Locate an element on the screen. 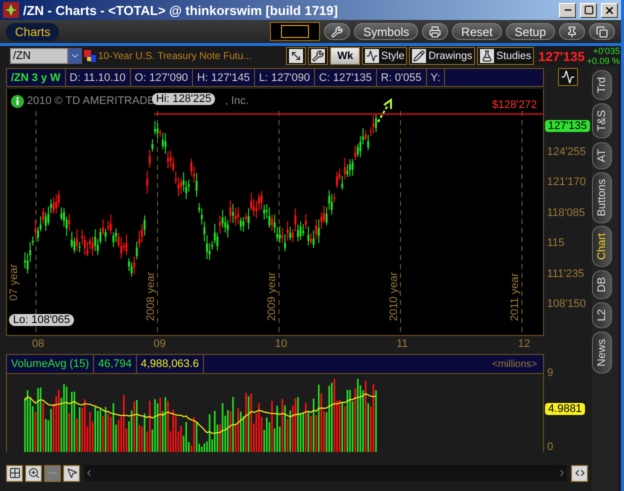 This screenshot has height=491, width=624. copyright-text: , Inc. is located at coordinates (237, 101).